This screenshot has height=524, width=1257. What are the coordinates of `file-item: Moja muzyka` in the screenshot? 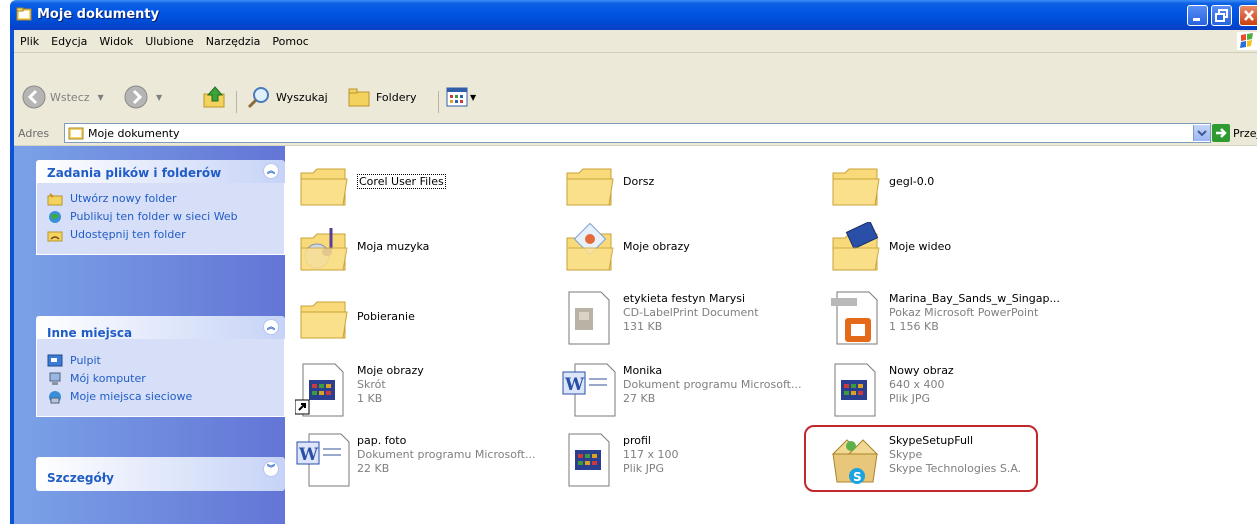 It's located at (415, 254).